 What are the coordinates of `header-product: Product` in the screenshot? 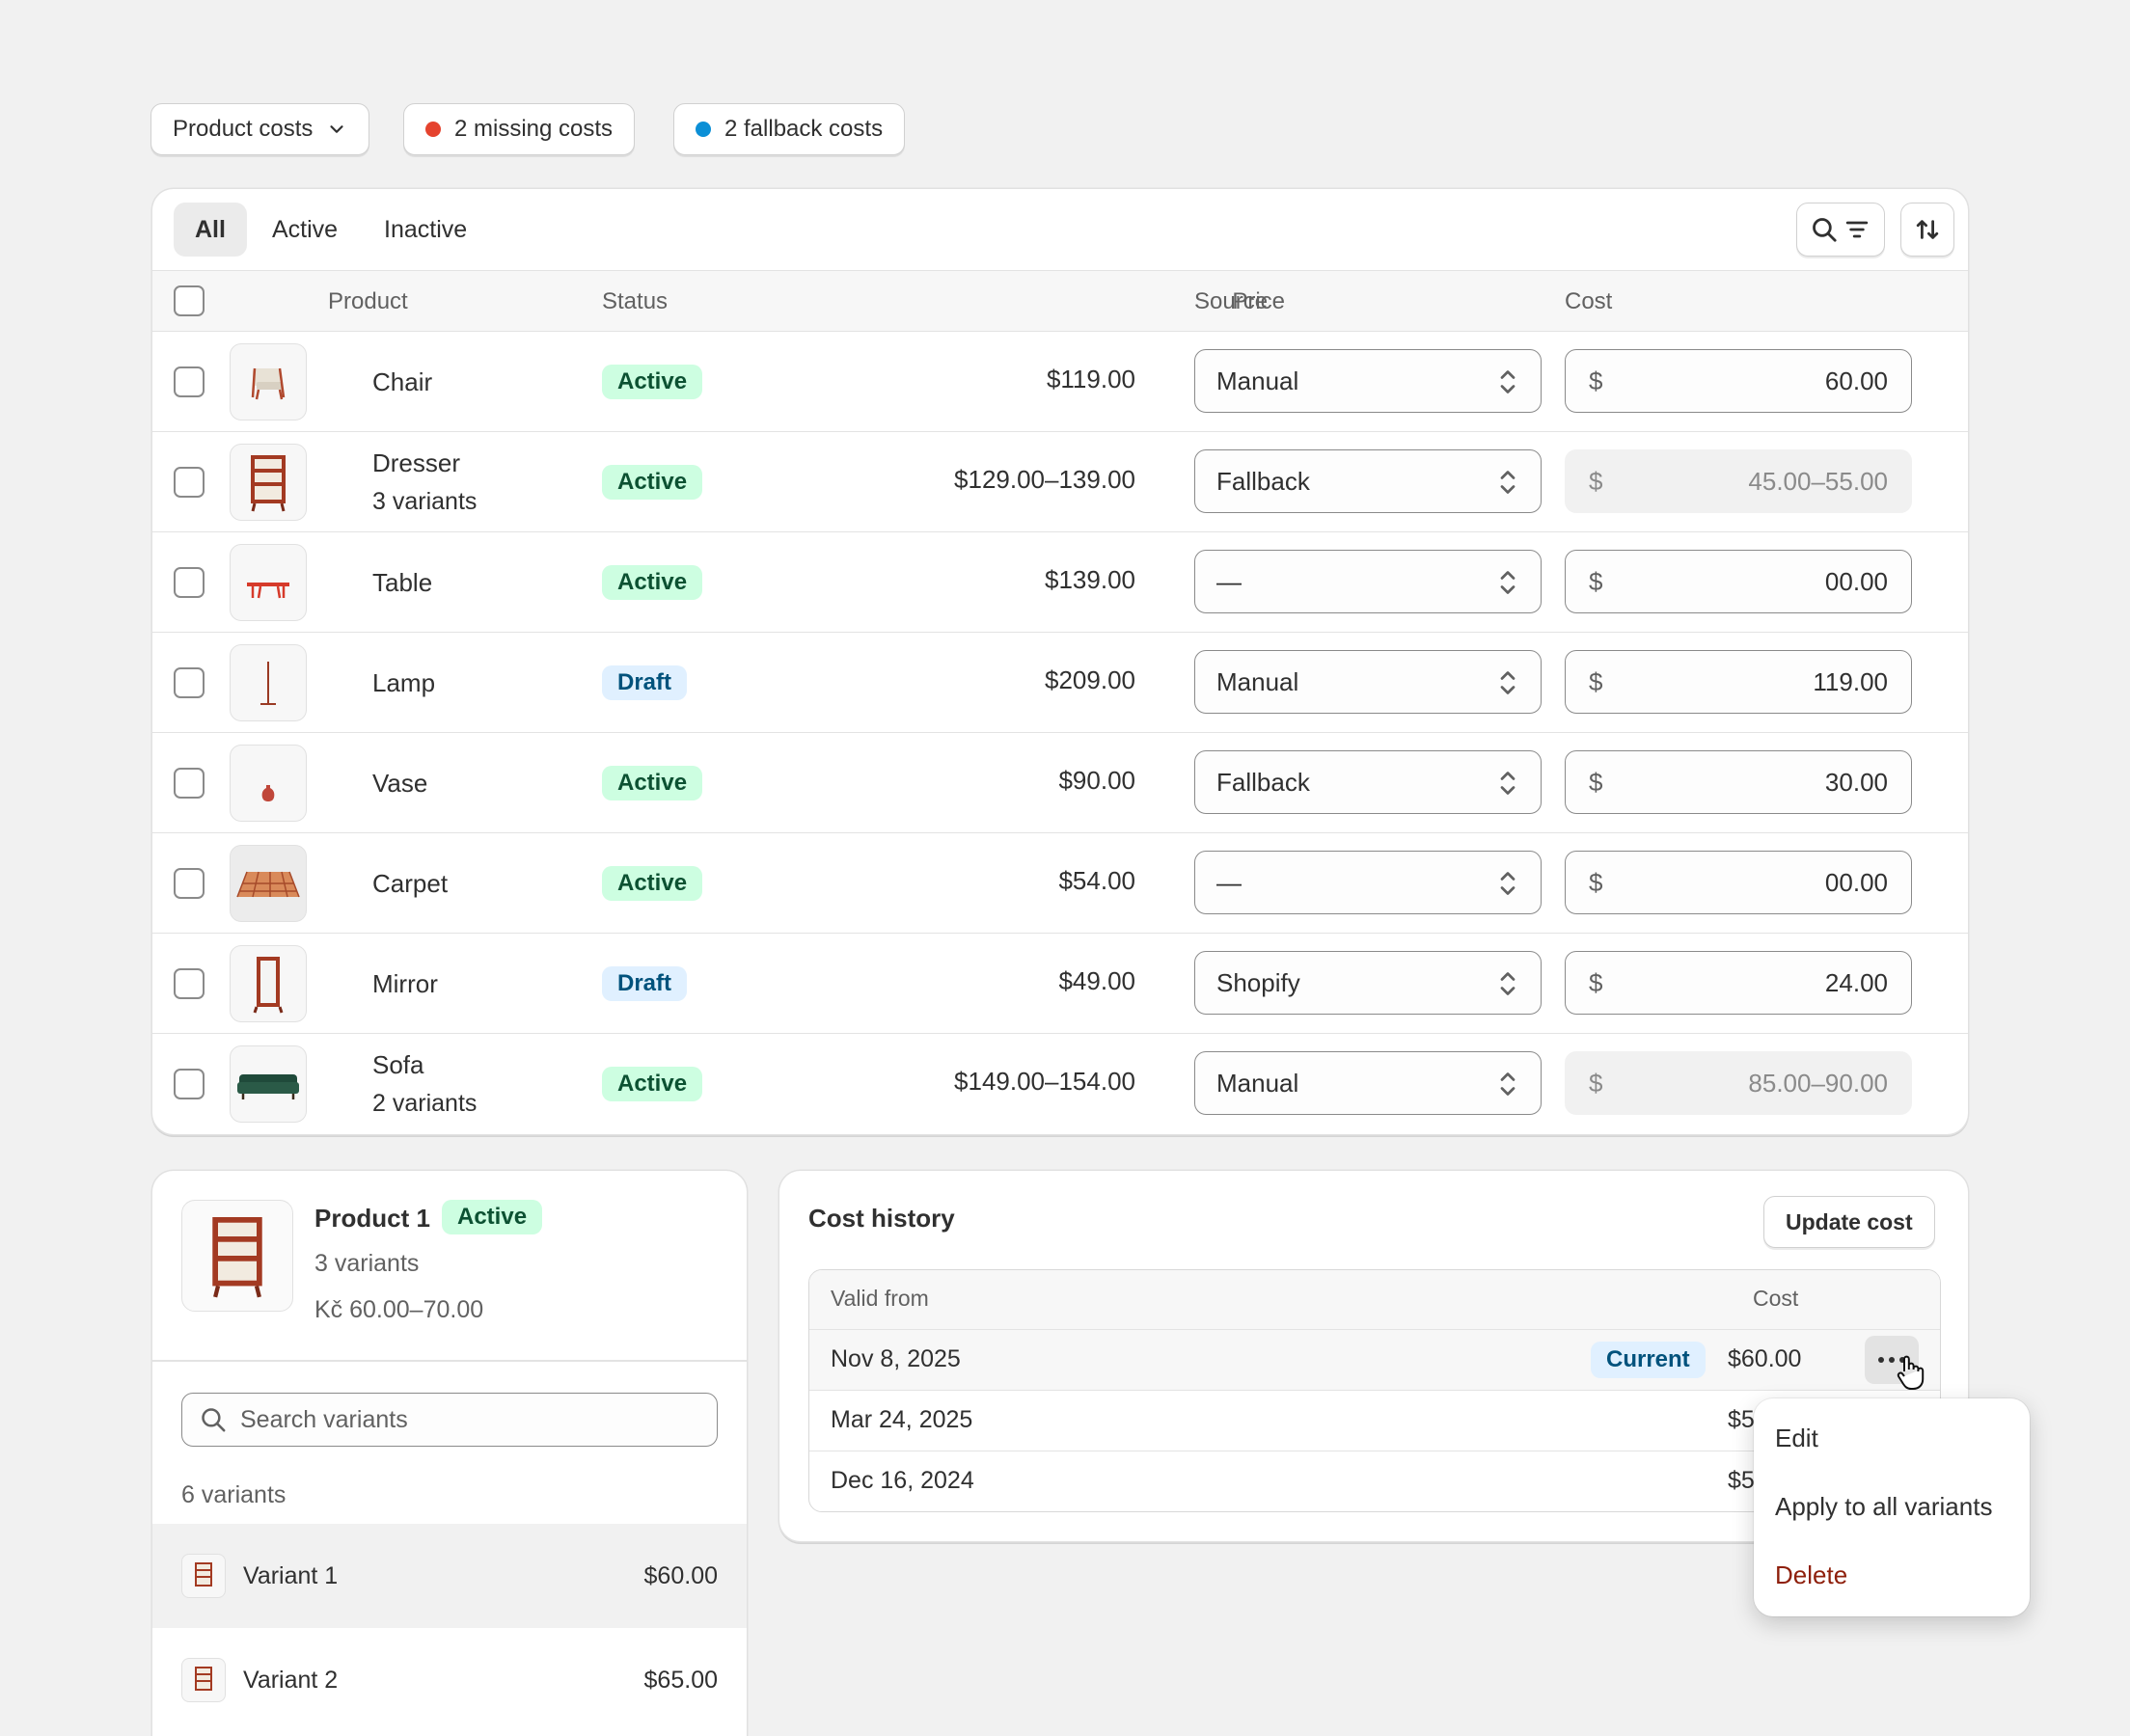 It's located at (368, 301).